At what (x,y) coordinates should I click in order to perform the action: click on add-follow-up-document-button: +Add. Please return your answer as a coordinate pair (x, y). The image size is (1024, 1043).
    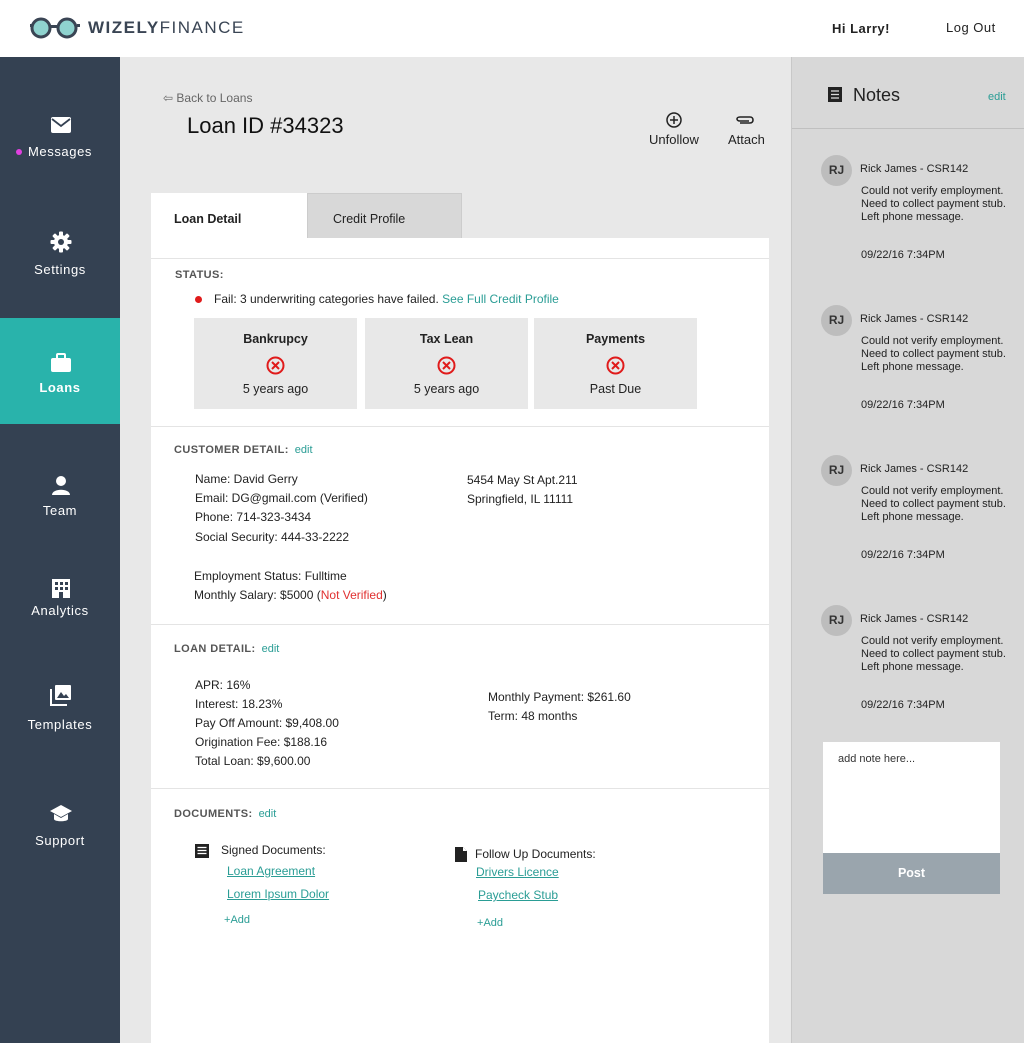
    Looking at the image, I should click on (490, 923).